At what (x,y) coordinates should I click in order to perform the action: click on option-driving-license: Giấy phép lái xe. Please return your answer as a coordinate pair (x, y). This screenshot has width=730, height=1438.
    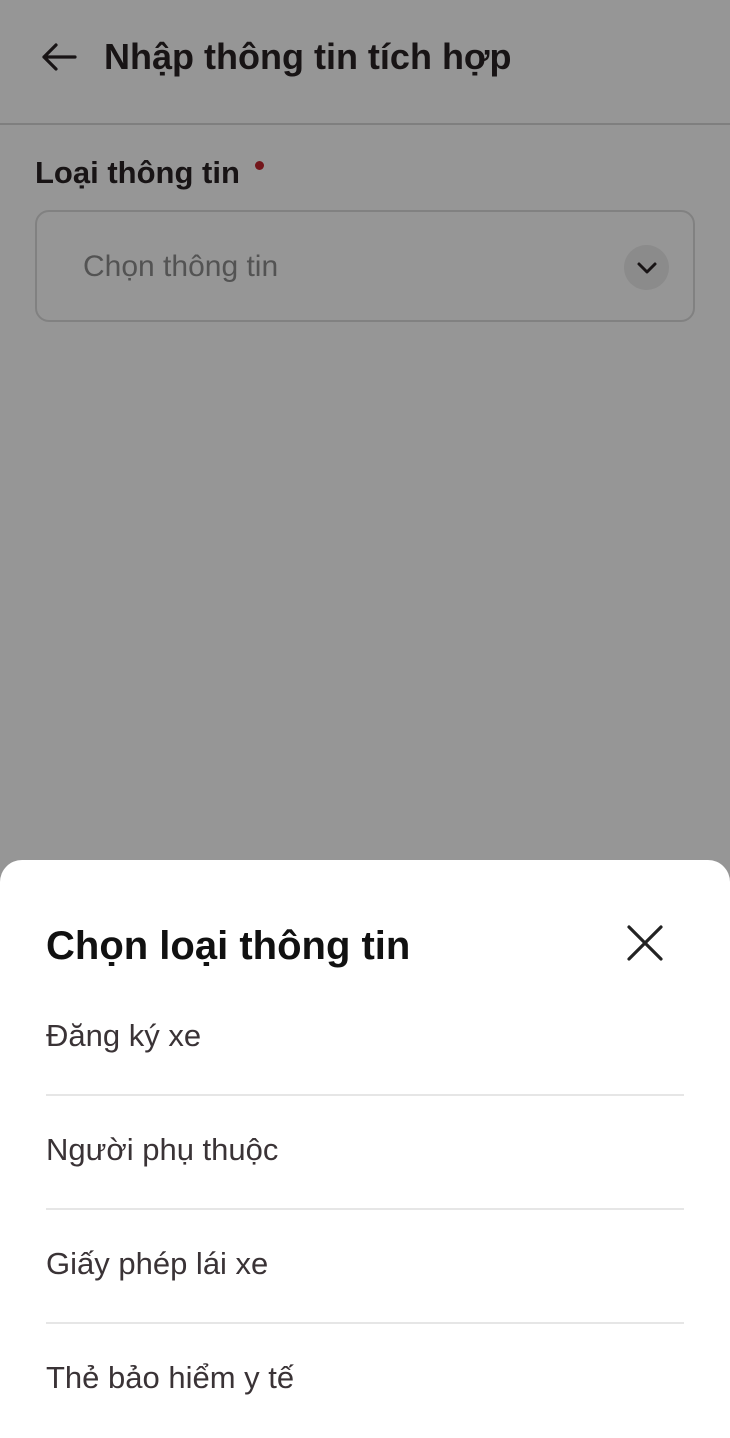
    Looking at the image, I should click on (365, 1267).